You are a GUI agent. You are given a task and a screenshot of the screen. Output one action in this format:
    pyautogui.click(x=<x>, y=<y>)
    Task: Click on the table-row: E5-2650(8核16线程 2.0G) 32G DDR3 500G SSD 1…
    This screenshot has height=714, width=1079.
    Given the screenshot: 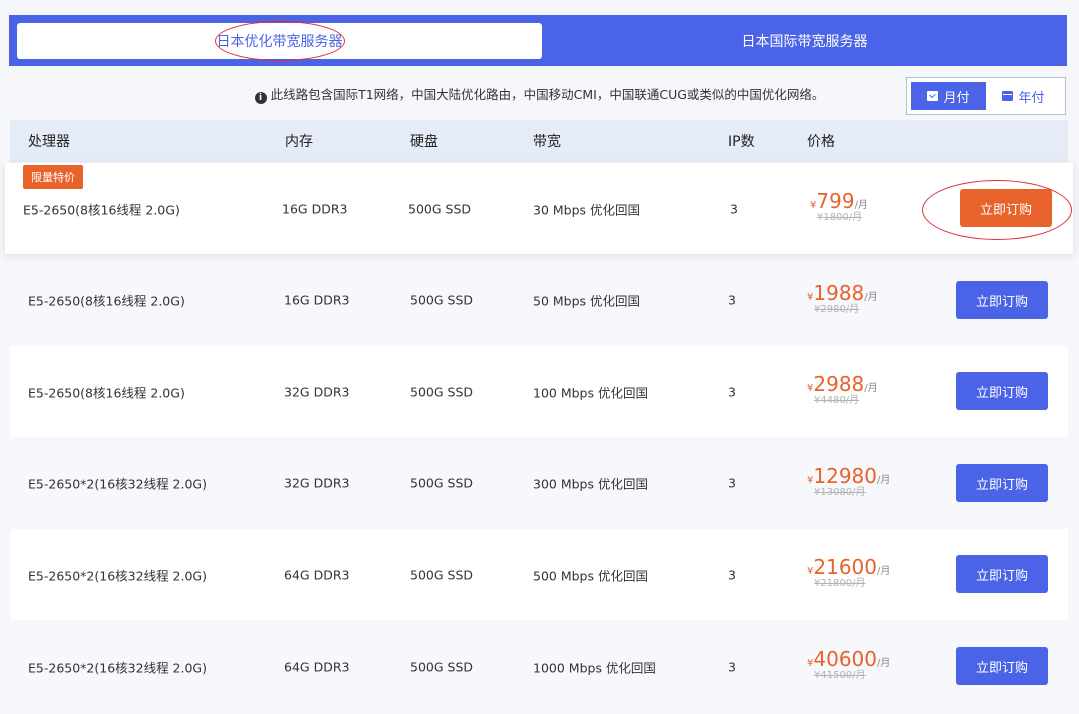 What is the action you would take?
    pyautogui.click(x=539, y=391)
    